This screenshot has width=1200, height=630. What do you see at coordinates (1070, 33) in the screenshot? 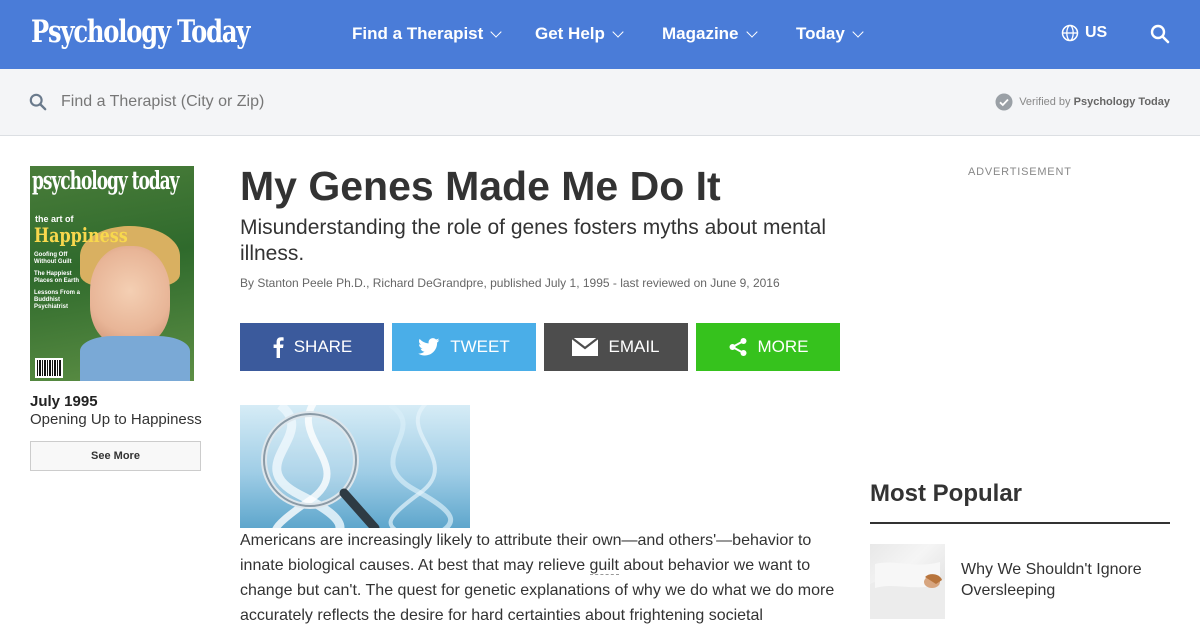
I see `globe-icon` at bounding box center [1070, 33].